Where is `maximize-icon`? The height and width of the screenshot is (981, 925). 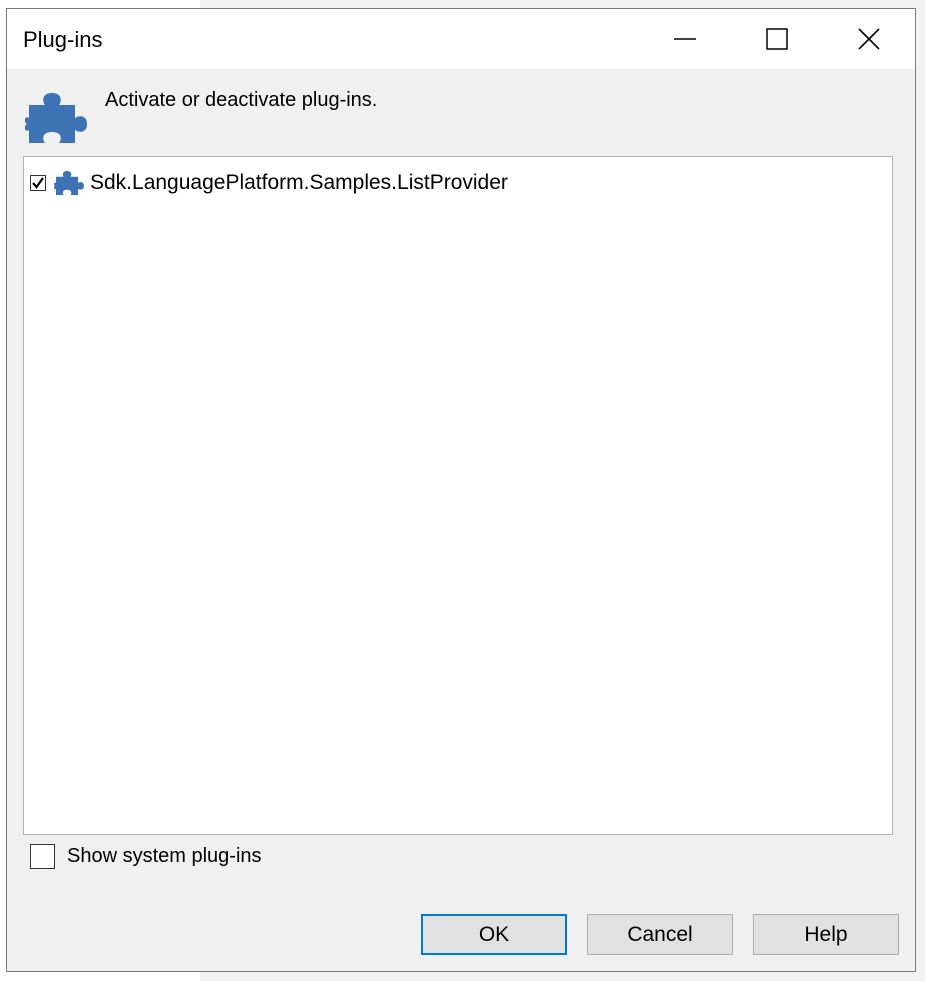
maximize-icon is located at coordinates (777, 39).